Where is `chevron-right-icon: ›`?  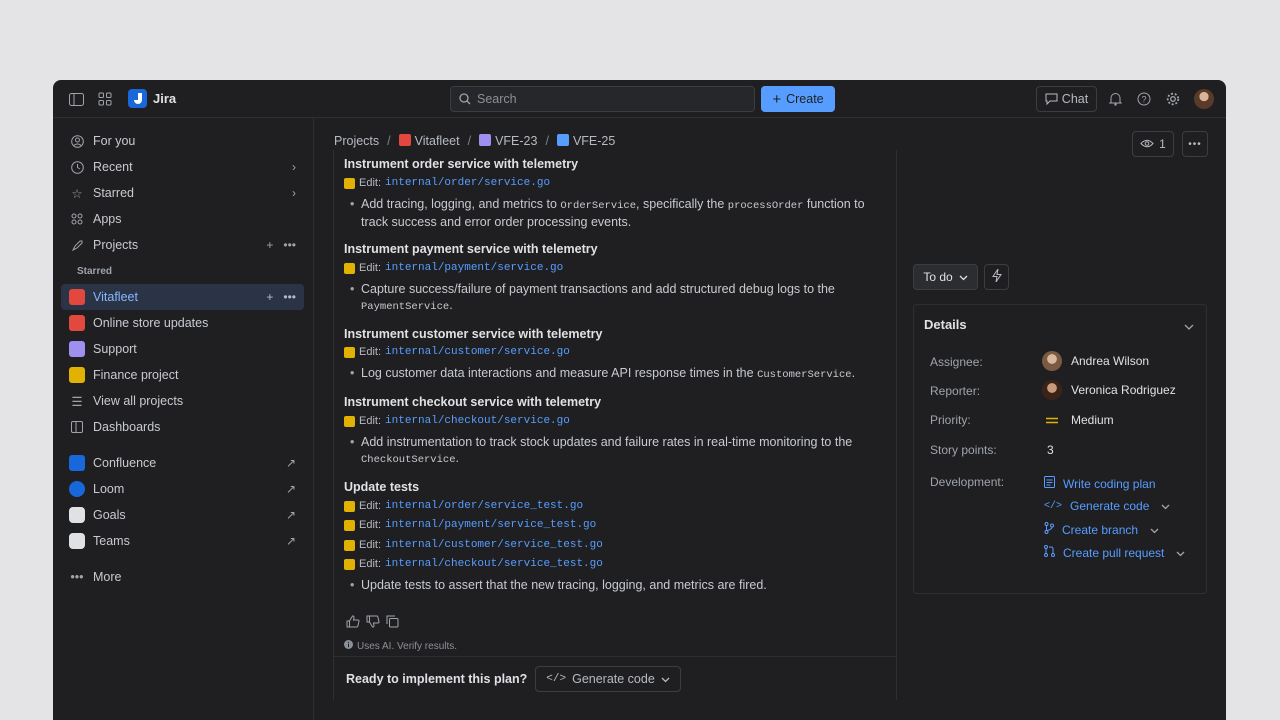
chevron-right-icon: › is located at coordinates (294, 193).